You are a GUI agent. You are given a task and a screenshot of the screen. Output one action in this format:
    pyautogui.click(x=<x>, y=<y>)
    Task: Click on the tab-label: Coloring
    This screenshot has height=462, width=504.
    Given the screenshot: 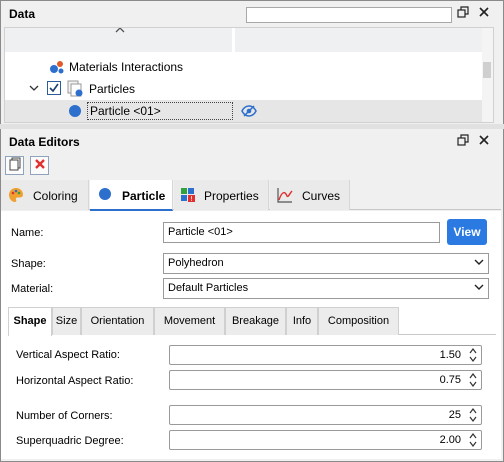 What is the action you would take?
    pyautogui.click(x=55, y=196)
    